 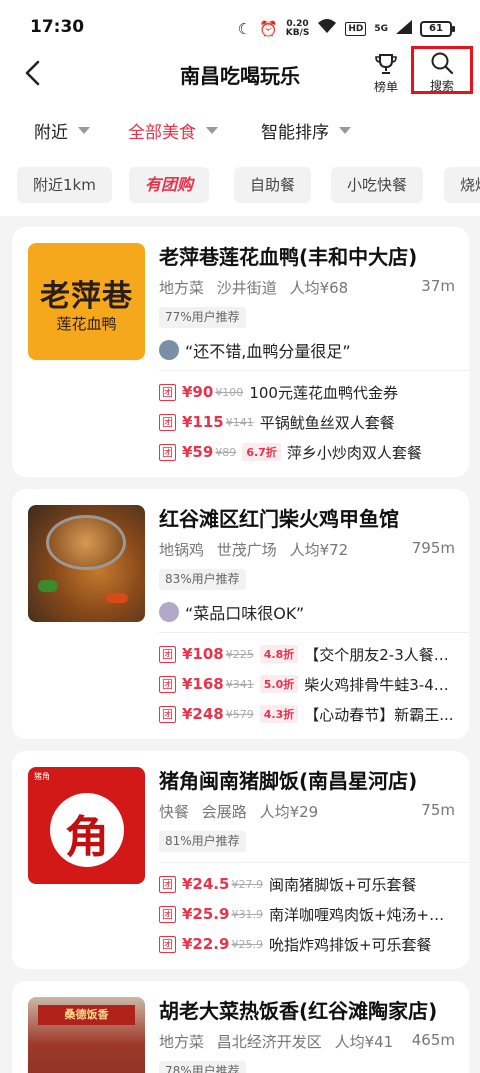 What do you see at coordinates (239, 684) in the screenshot?
I see `deal-original-price: ¥341` at bounding box center [239, 684].